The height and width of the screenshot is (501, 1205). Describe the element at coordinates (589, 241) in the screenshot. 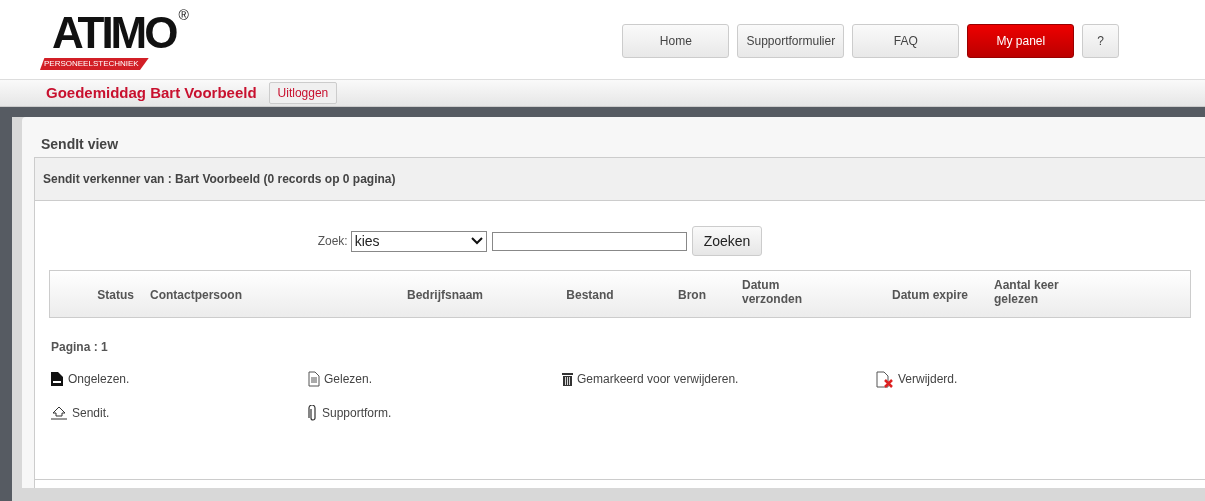

I see `search-field` at that location.